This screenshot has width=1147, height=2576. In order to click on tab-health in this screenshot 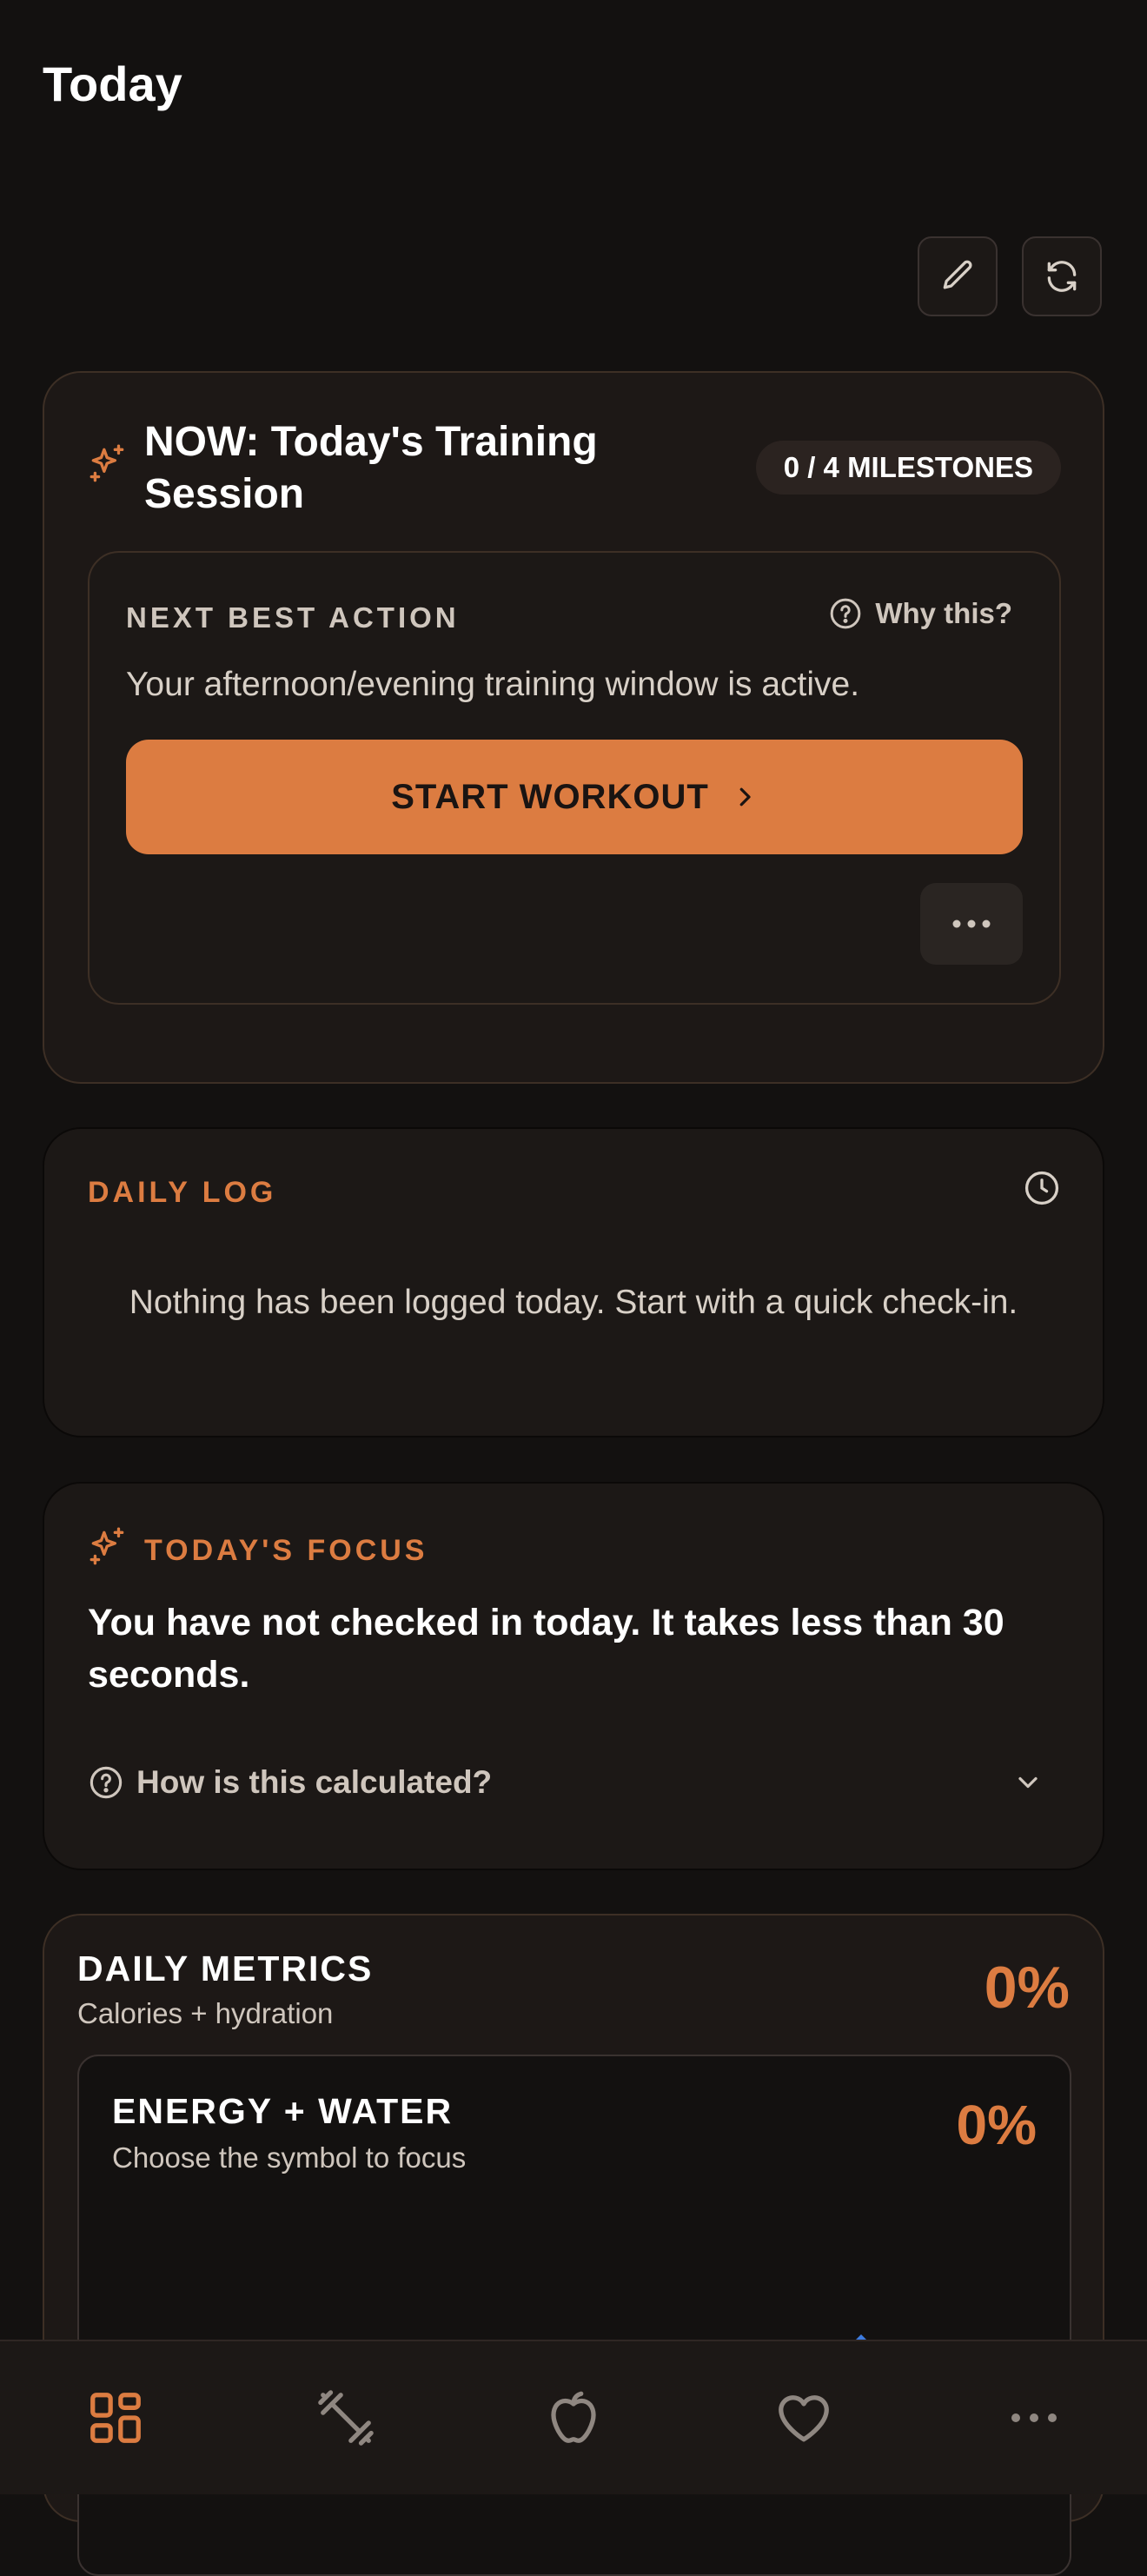, I will do `click(804, 2418)`.